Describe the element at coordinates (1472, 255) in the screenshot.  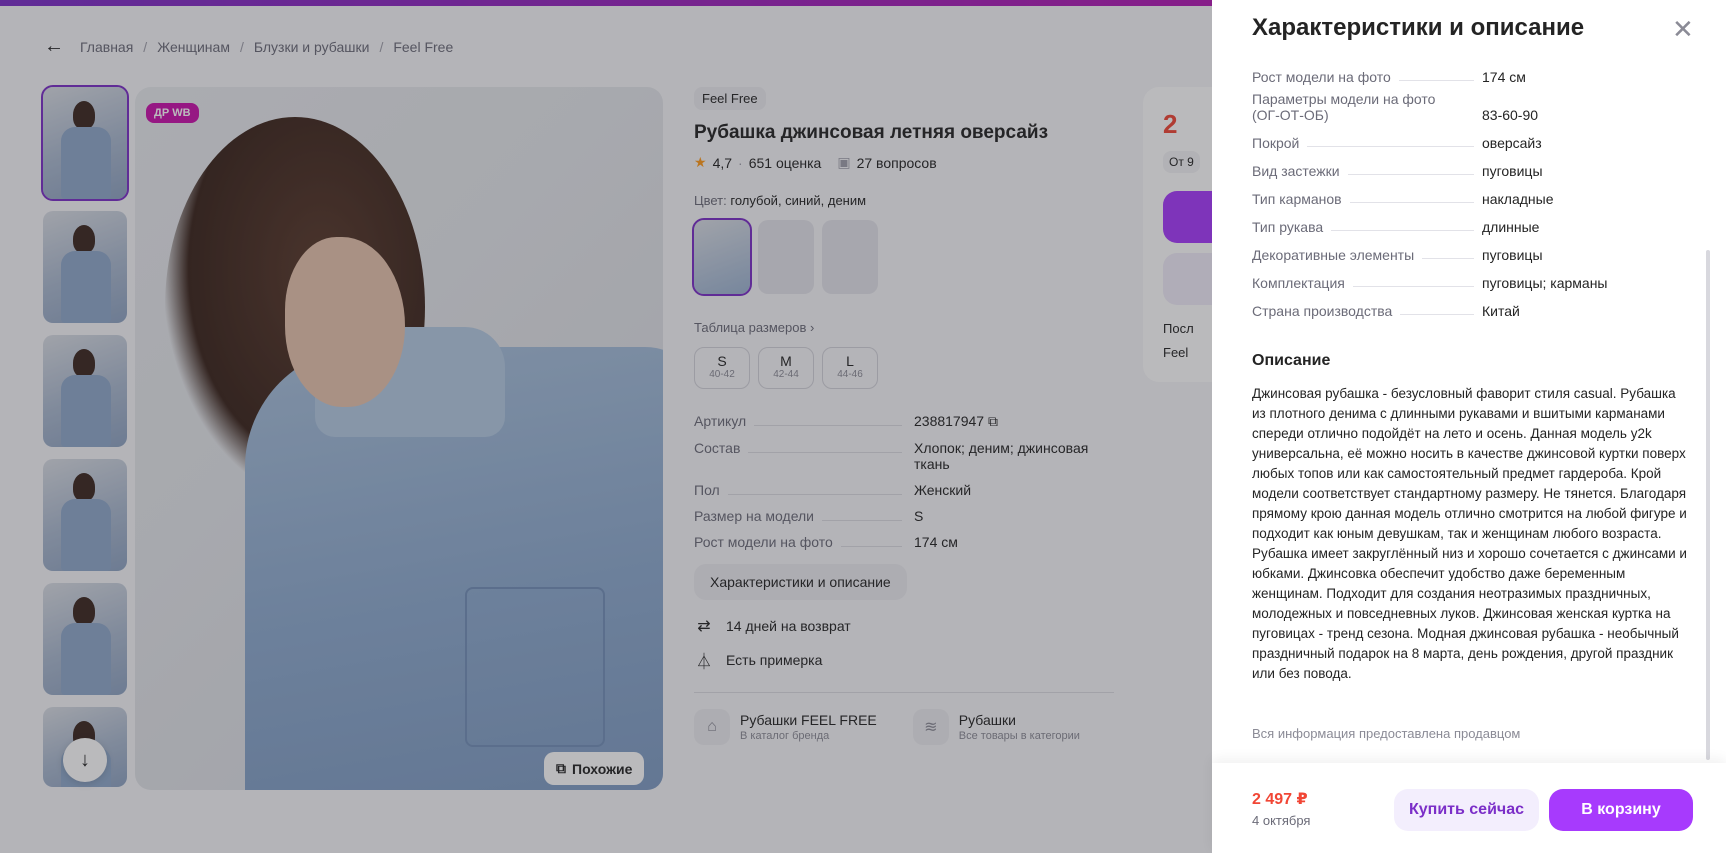
I see `characteristic-row: Декоративные элементы пуговицы` at that location.